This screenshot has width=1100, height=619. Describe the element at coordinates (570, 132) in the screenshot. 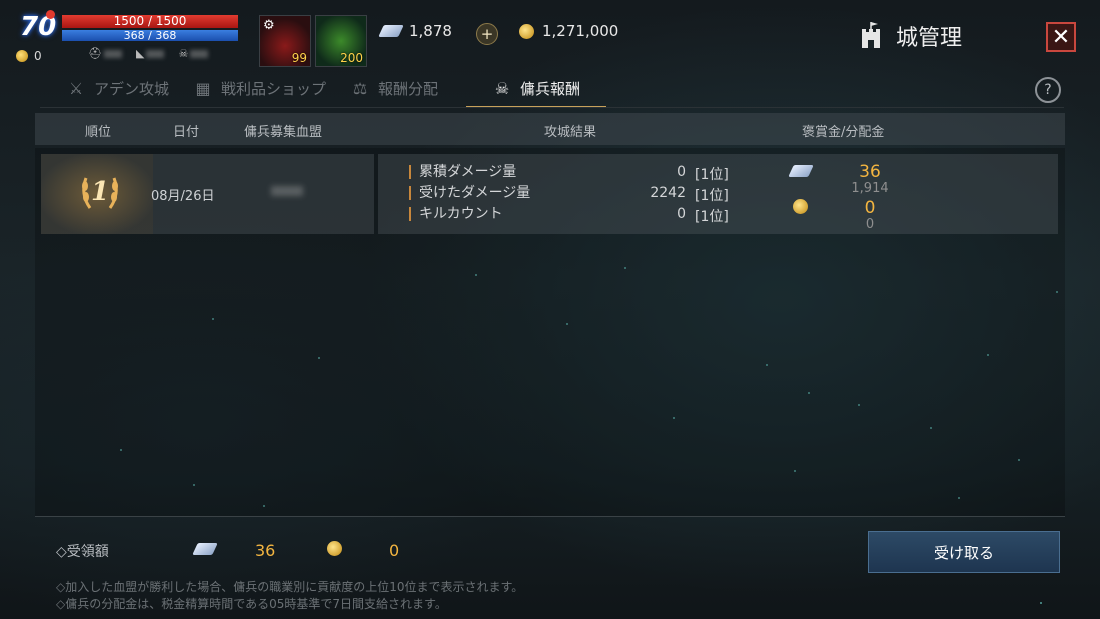

I see `header-result: 攻城結果` at that location.